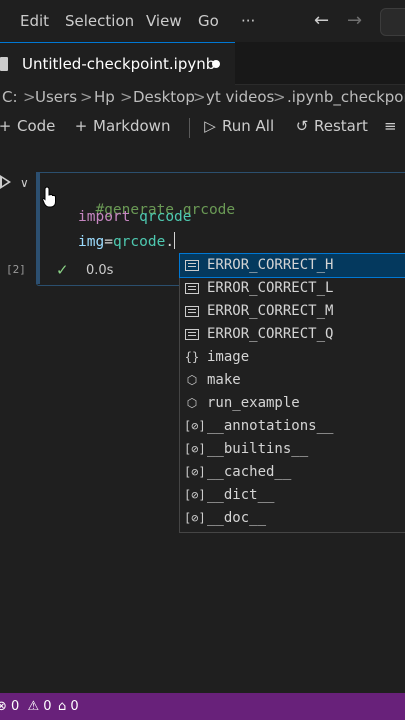 The width and height of the screenshot is (405, 720). What do you see at coordinates (270, 426) in the screenshot?
I see `suggestion-label: __annotations__` at bounding box center [270, 426].